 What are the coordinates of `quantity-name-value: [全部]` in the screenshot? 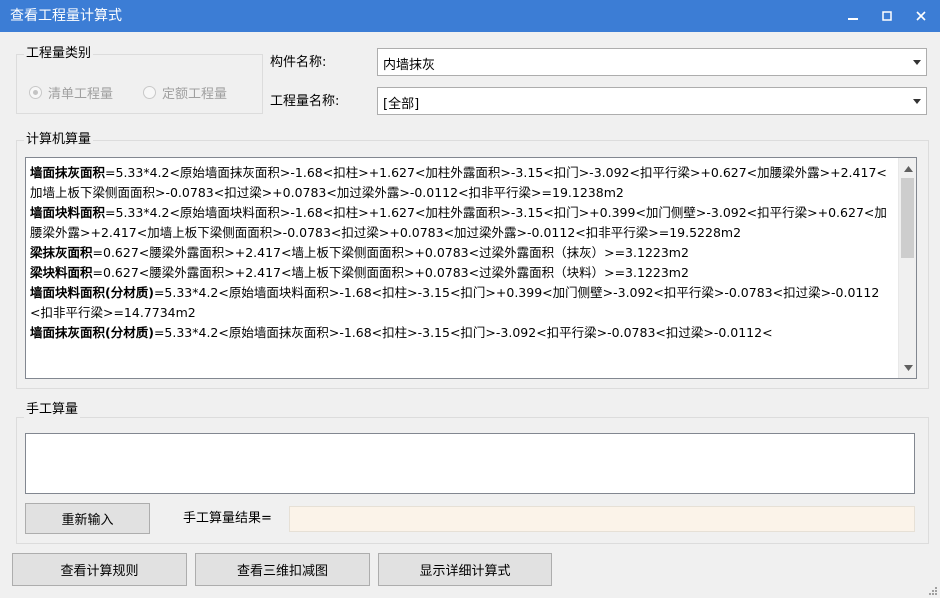 It's located at (401, 104).